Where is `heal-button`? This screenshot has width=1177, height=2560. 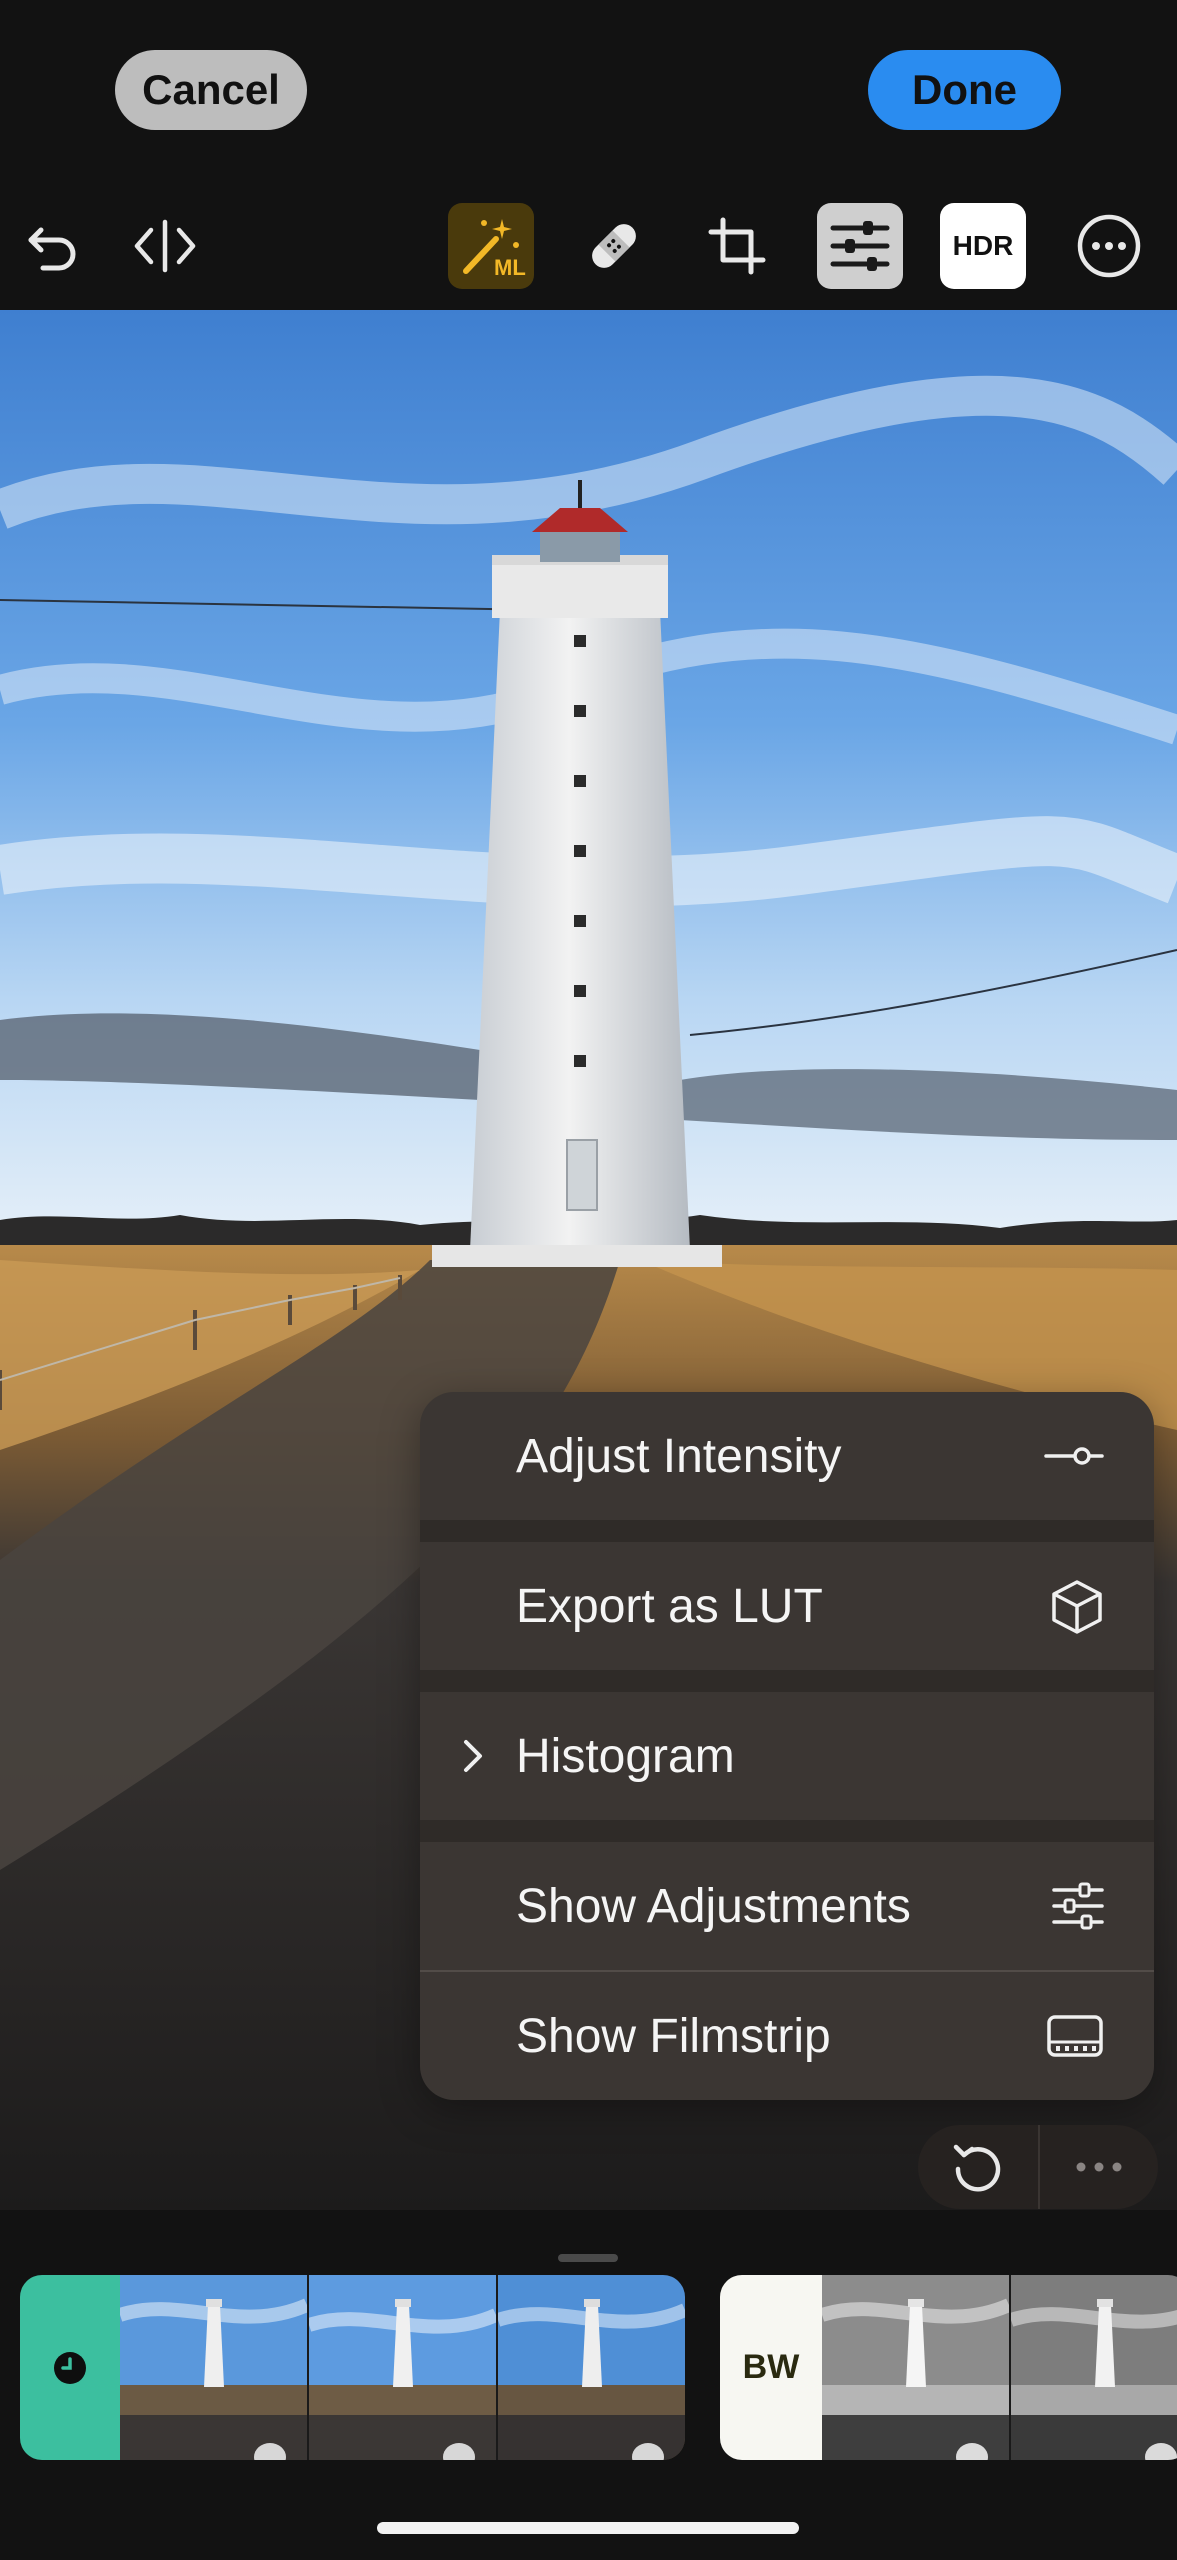 heal-button is located at coordinates (614, 246).